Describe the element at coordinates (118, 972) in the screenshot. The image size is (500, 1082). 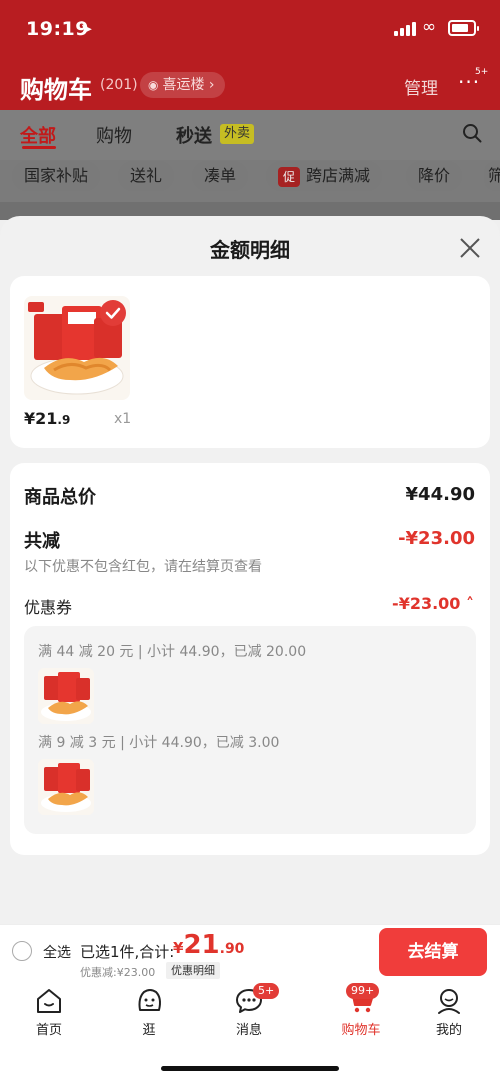
I see `discount-summary: 优惠减:¥23.00` at that location.